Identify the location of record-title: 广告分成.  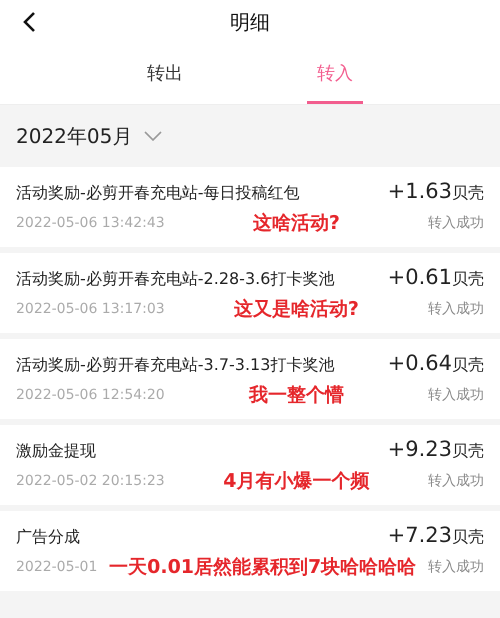
(48, 537).